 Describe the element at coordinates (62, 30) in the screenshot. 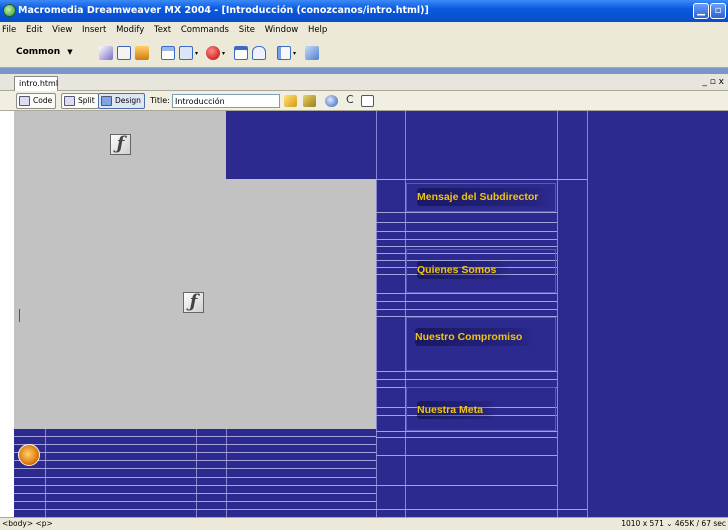

I see `menu-view: View` at that location.